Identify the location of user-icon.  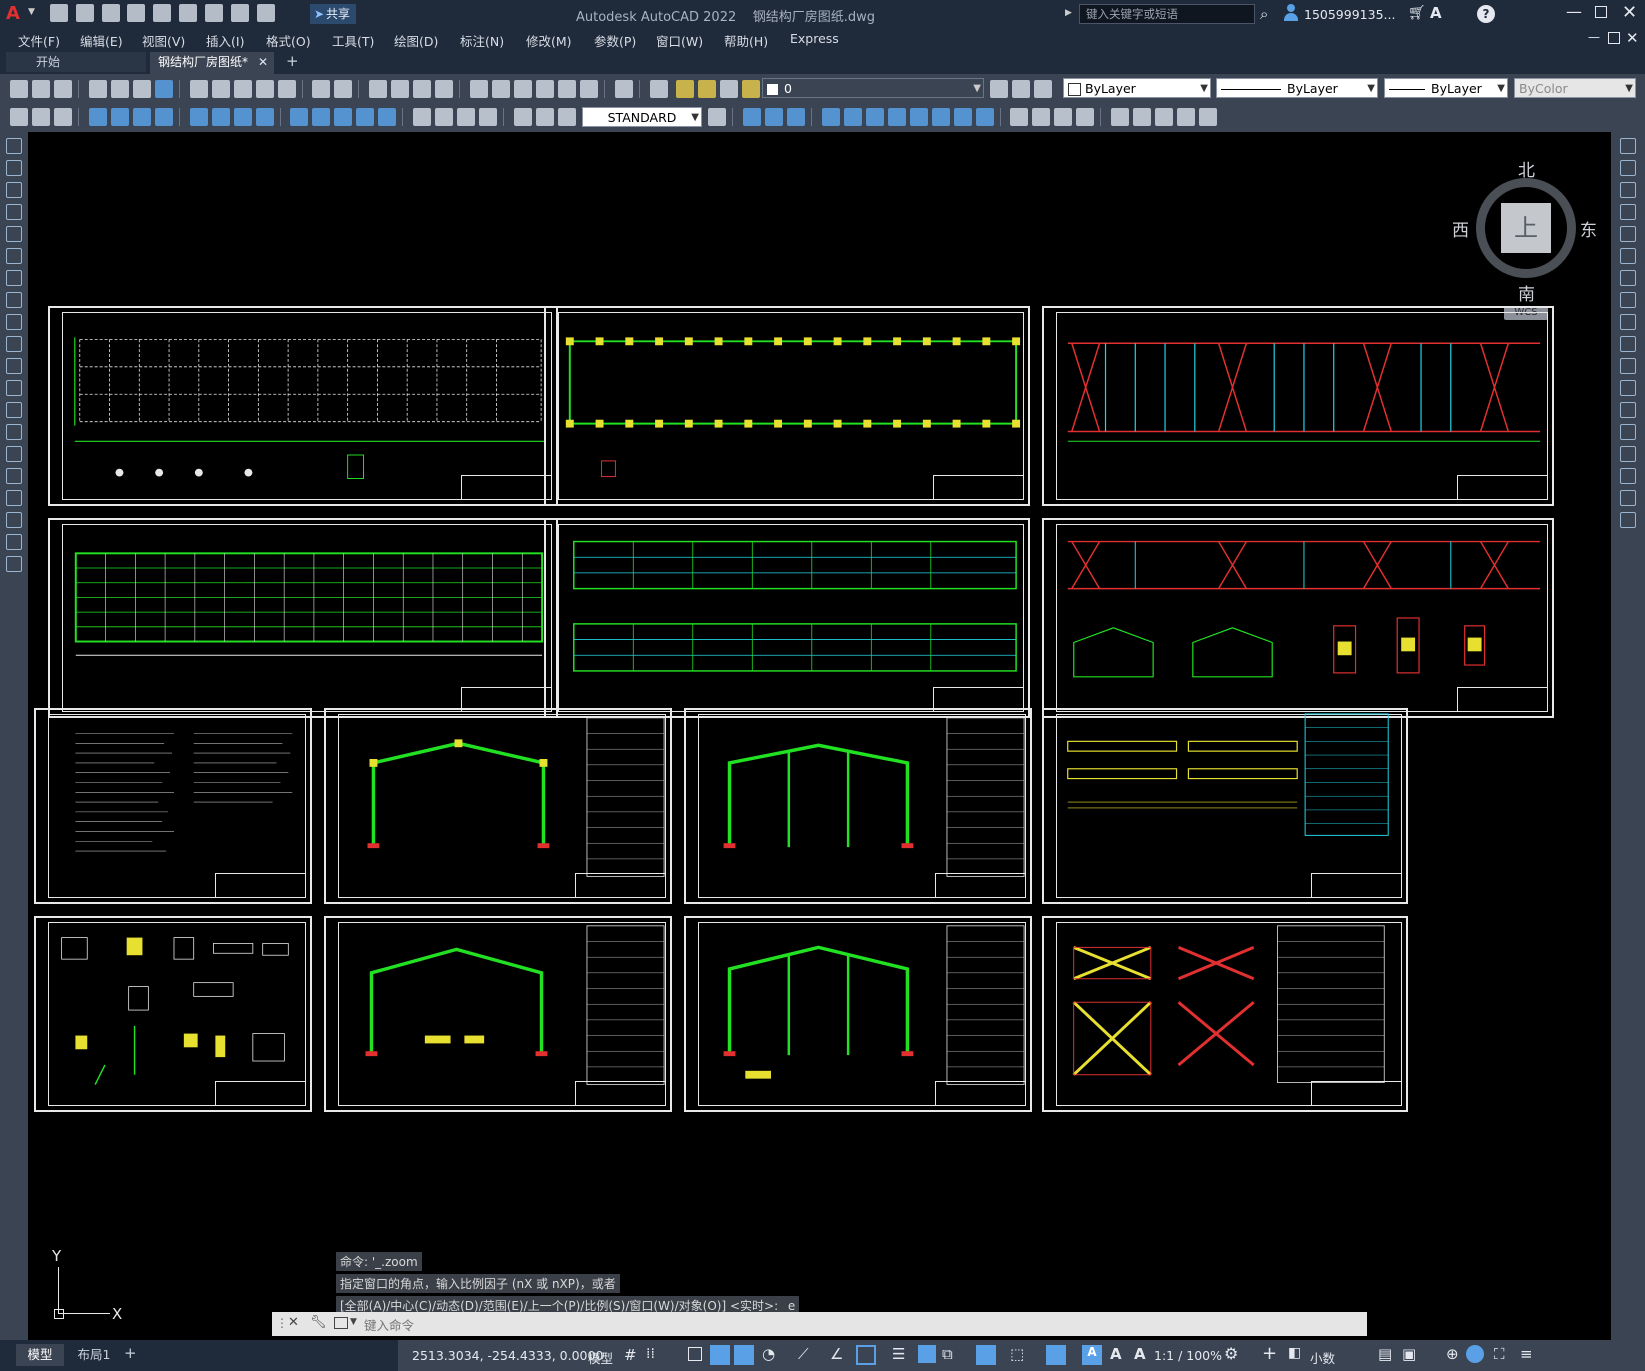
(1291, 13).